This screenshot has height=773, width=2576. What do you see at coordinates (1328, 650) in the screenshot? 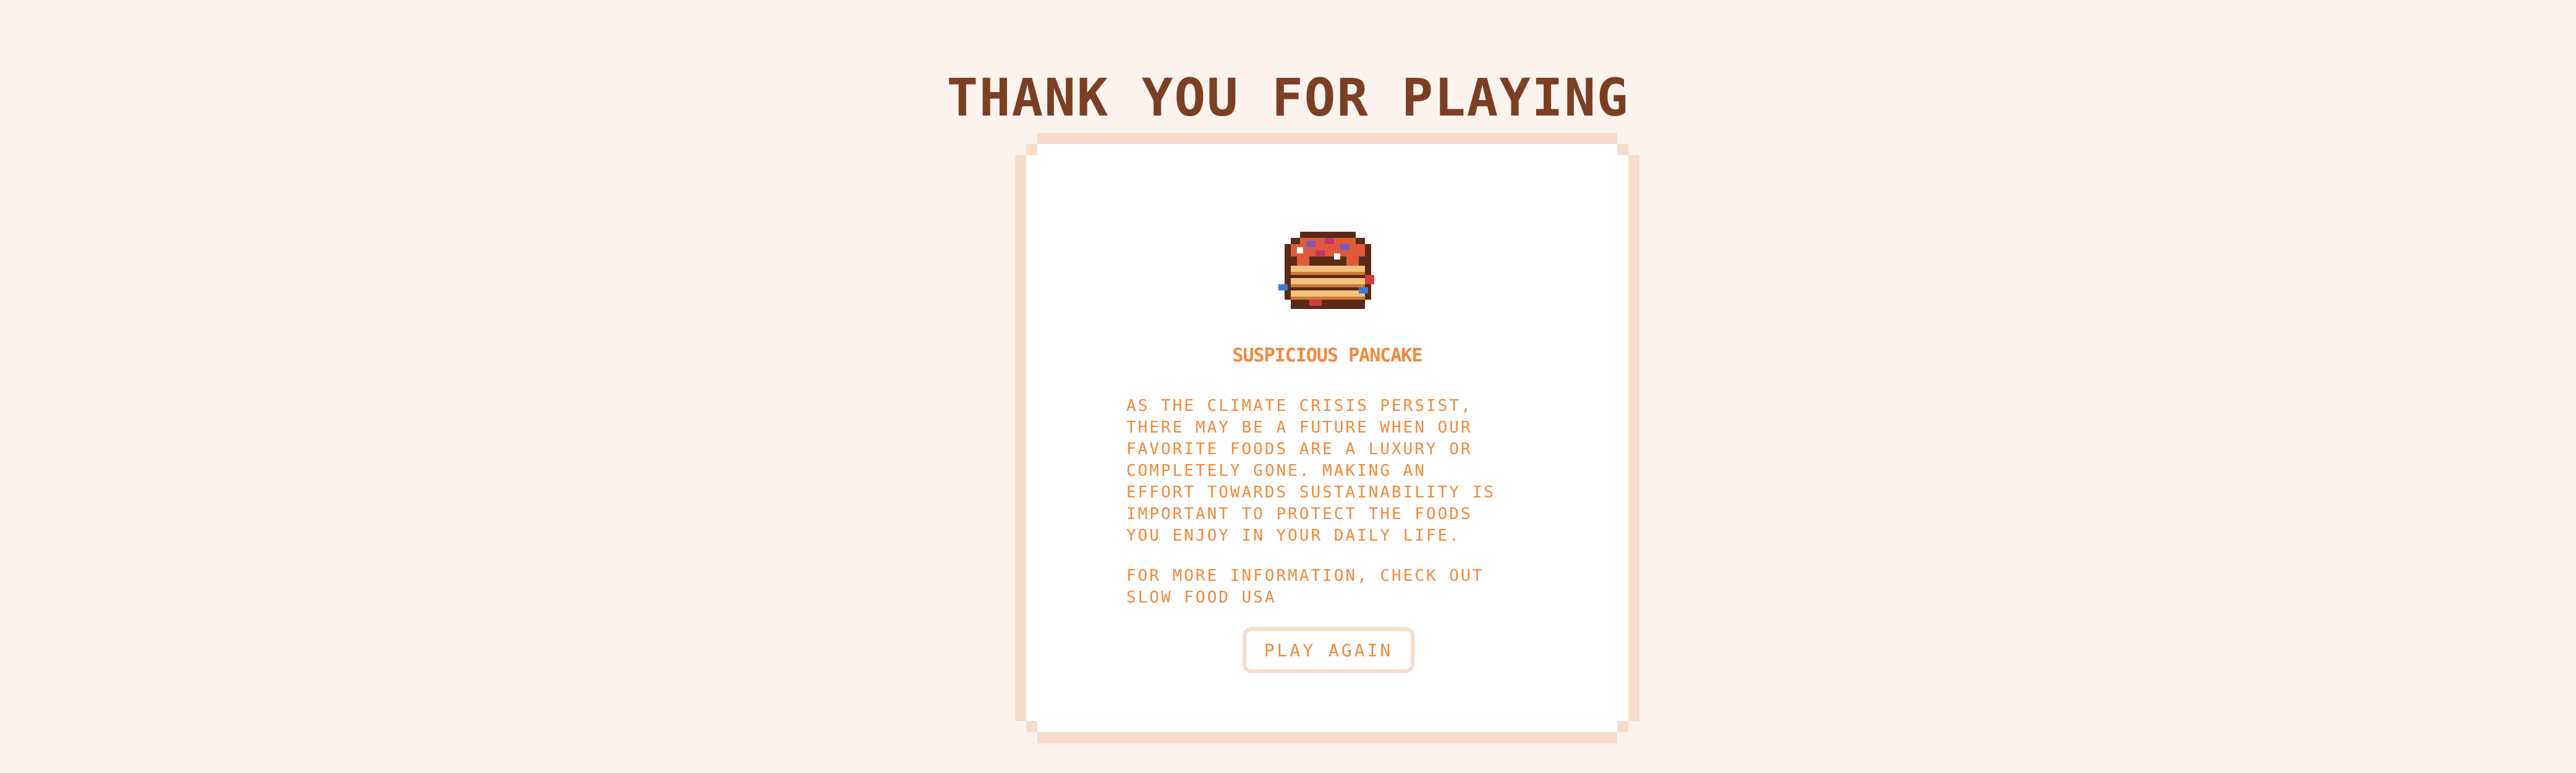
I see `play-again-button: PLAY AGAIN` at bounding box center [1328, 650].